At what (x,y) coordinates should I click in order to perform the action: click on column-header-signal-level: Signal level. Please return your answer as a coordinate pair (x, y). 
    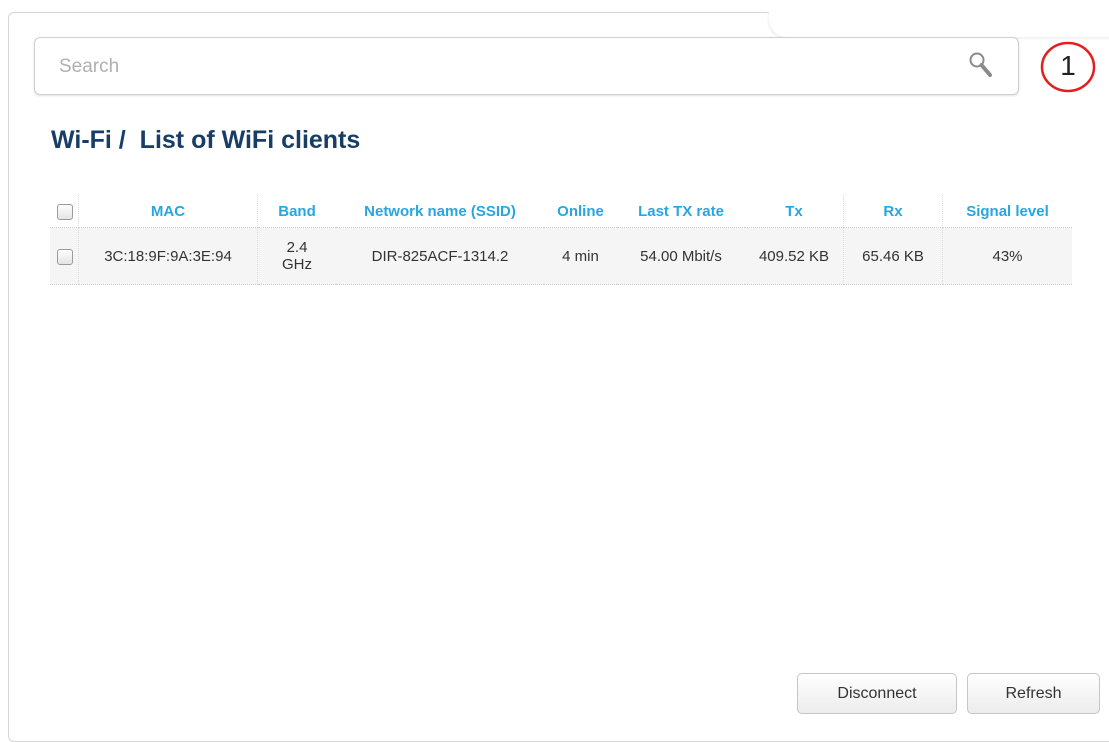
    Looking at the image, I should click on (1007, 211).